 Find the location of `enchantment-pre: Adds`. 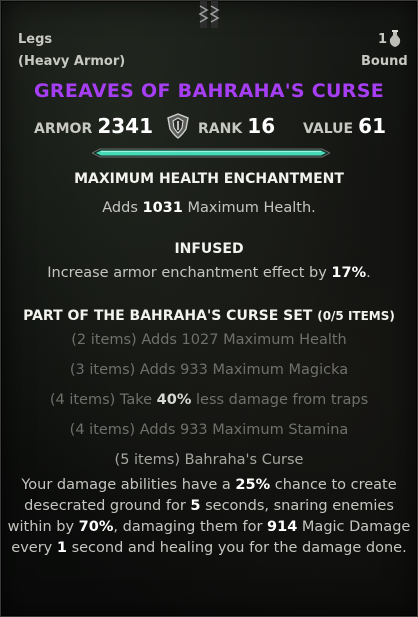

enchantment-pre: Adds is located at coordinates (120, 208).